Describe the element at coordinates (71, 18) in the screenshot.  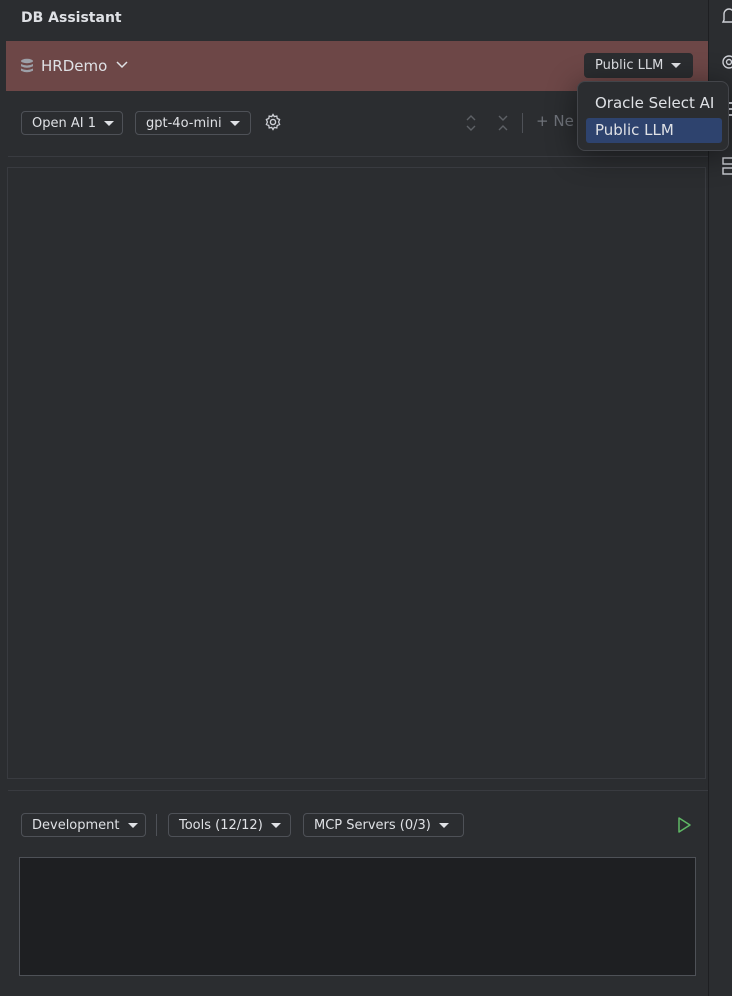
I see `panel-title: DB Assistant` at that location.